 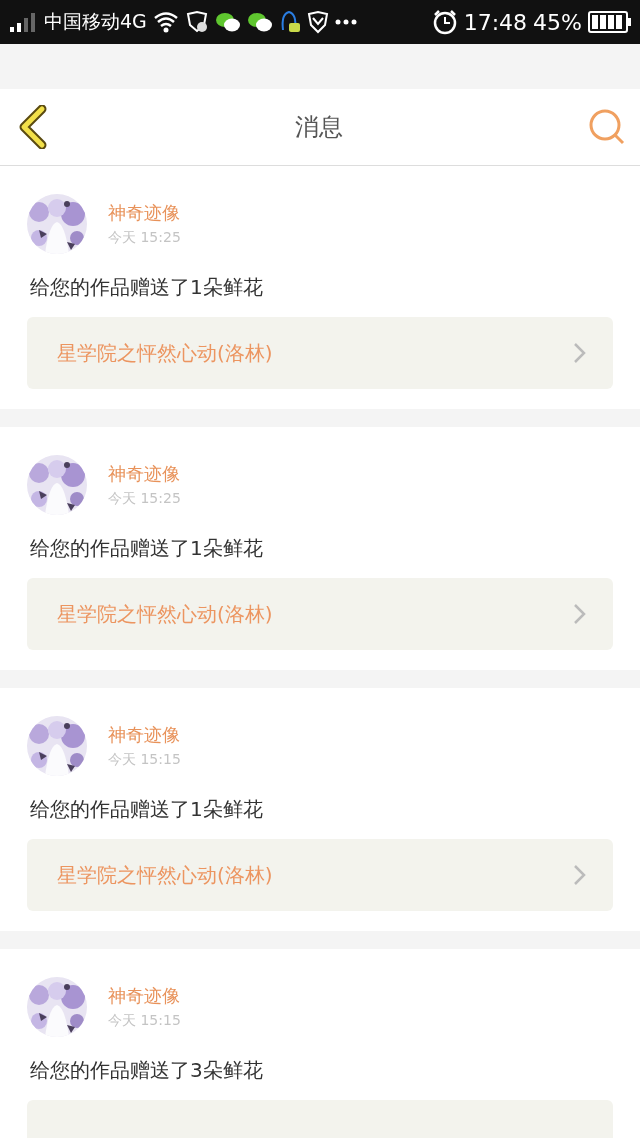 I want to click on more-icon, so click(x=345, y=22).